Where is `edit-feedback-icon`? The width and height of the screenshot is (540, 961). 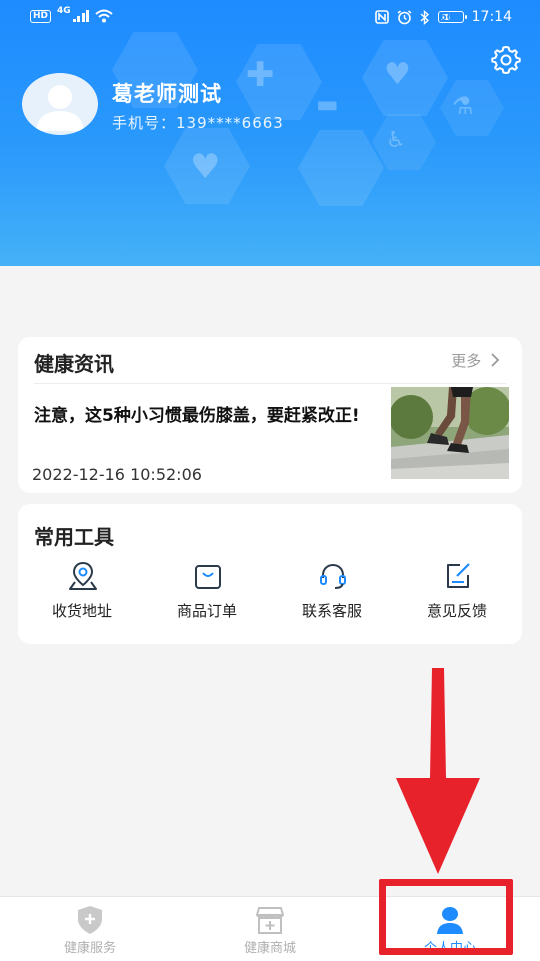 edit-feedback-icon is located at coordinates (458, 575).